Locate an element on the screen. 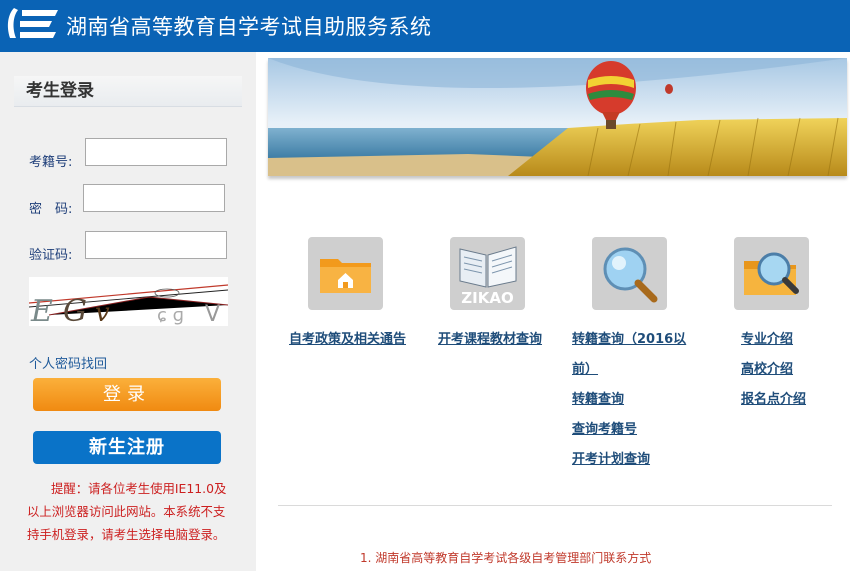 This screenshot has height=571, width=850. exam-no-label: 考籍号: is located at coordinates (51, 162).